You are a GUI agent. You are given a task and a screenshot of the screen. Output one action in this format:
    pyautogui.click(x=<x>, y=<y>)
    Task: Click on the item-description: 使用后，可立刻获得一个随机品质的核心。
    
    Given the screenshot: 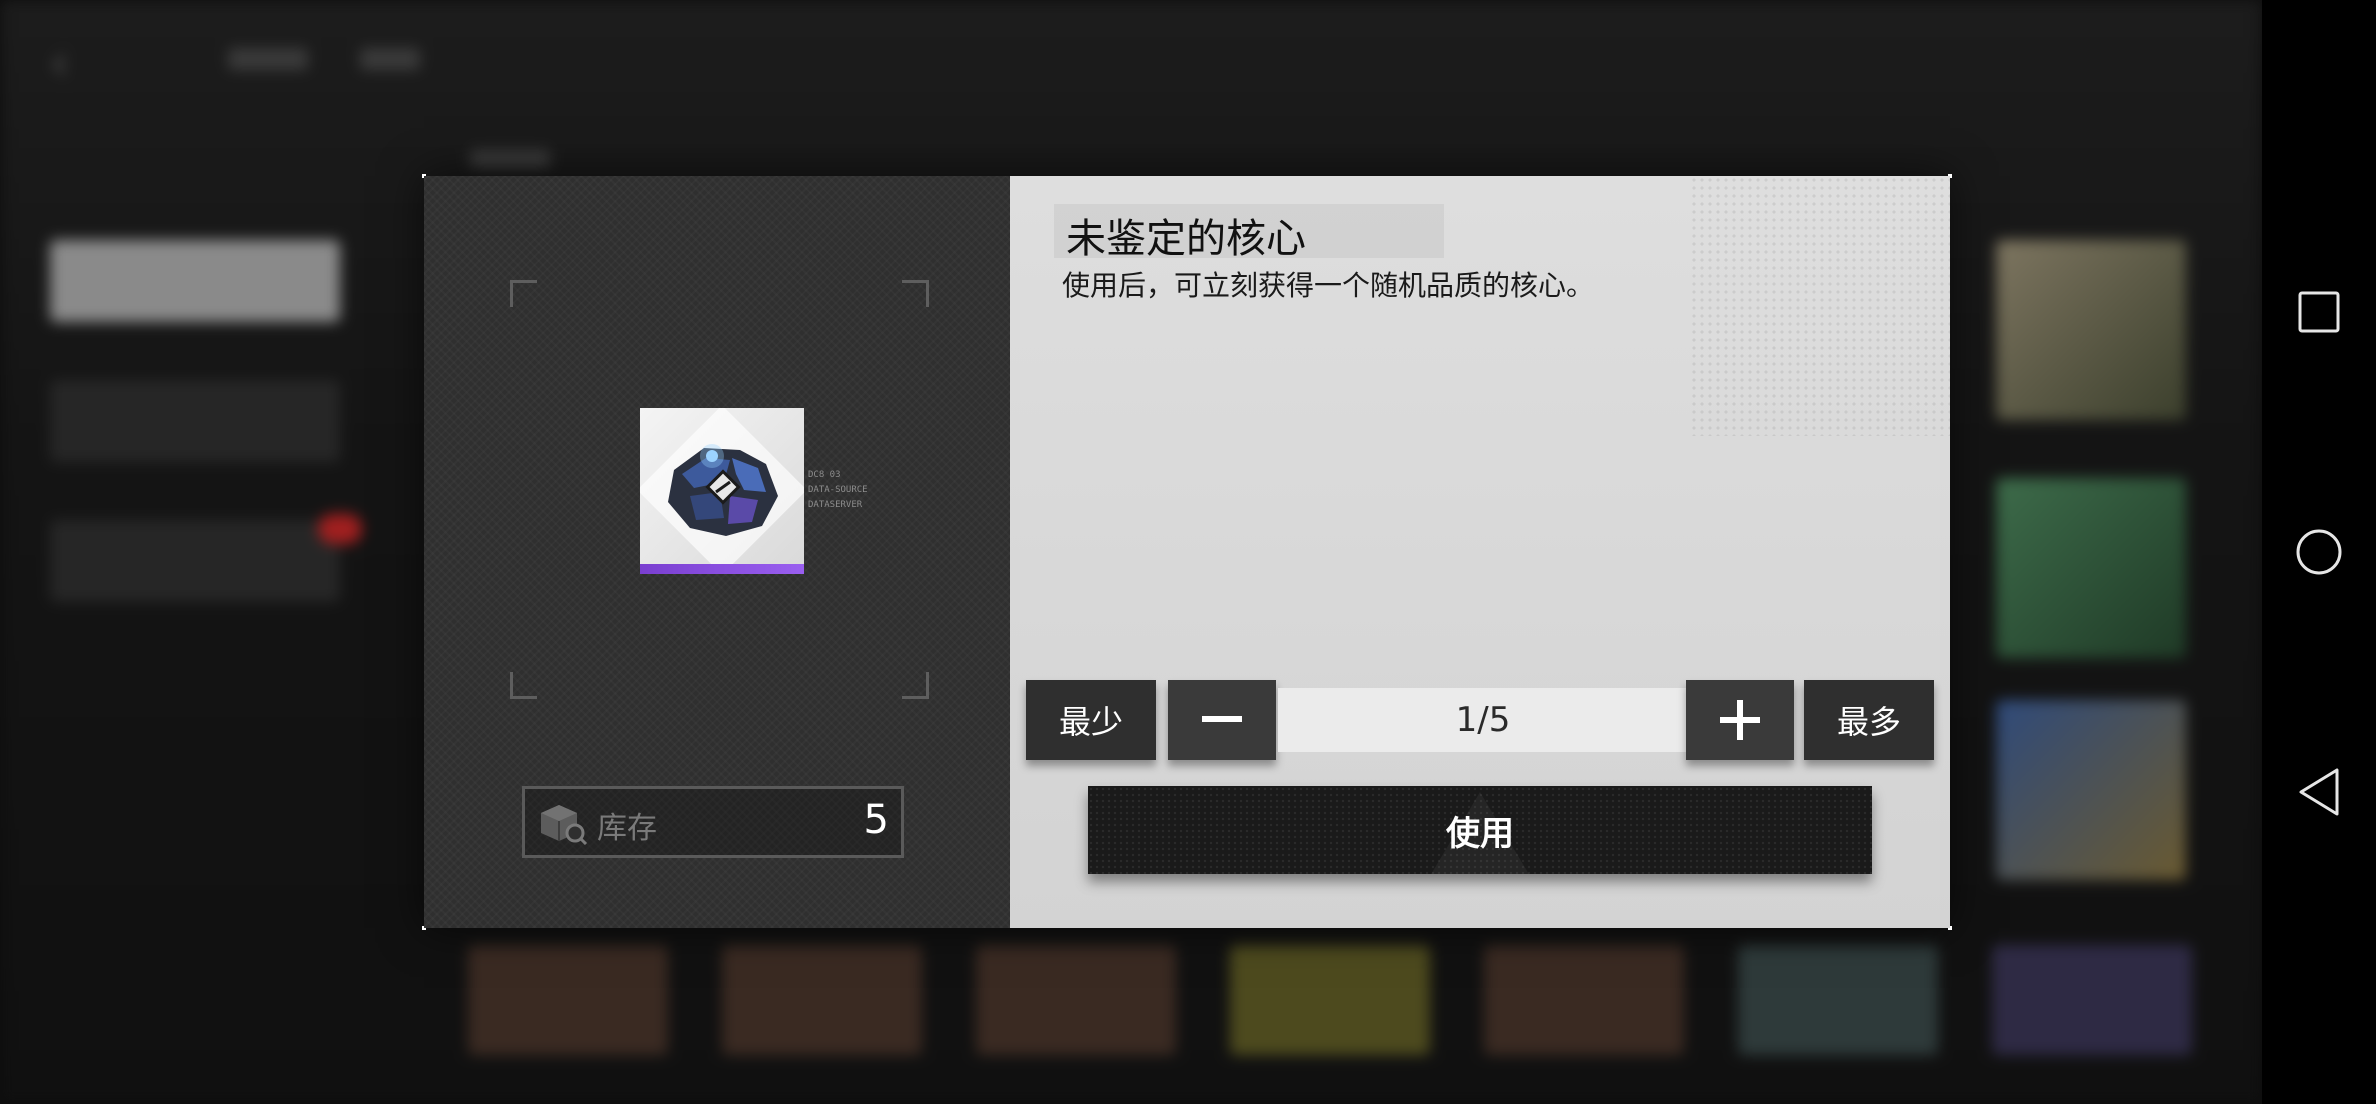 What is the action you would take?
    pyautogui.click(x=1328, y=285)
    